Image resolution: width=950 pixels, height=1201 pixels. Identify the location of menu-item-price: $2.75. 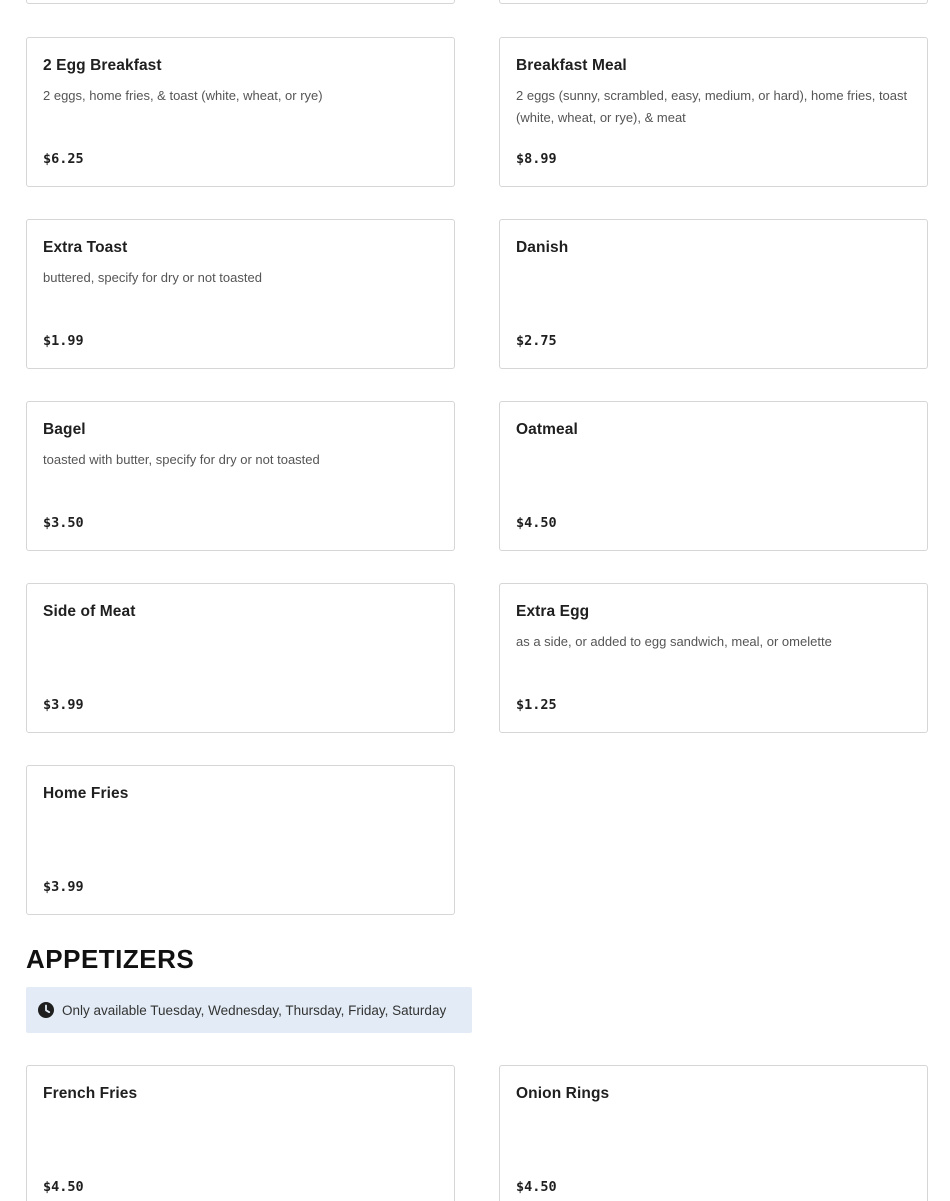
(536, 341).